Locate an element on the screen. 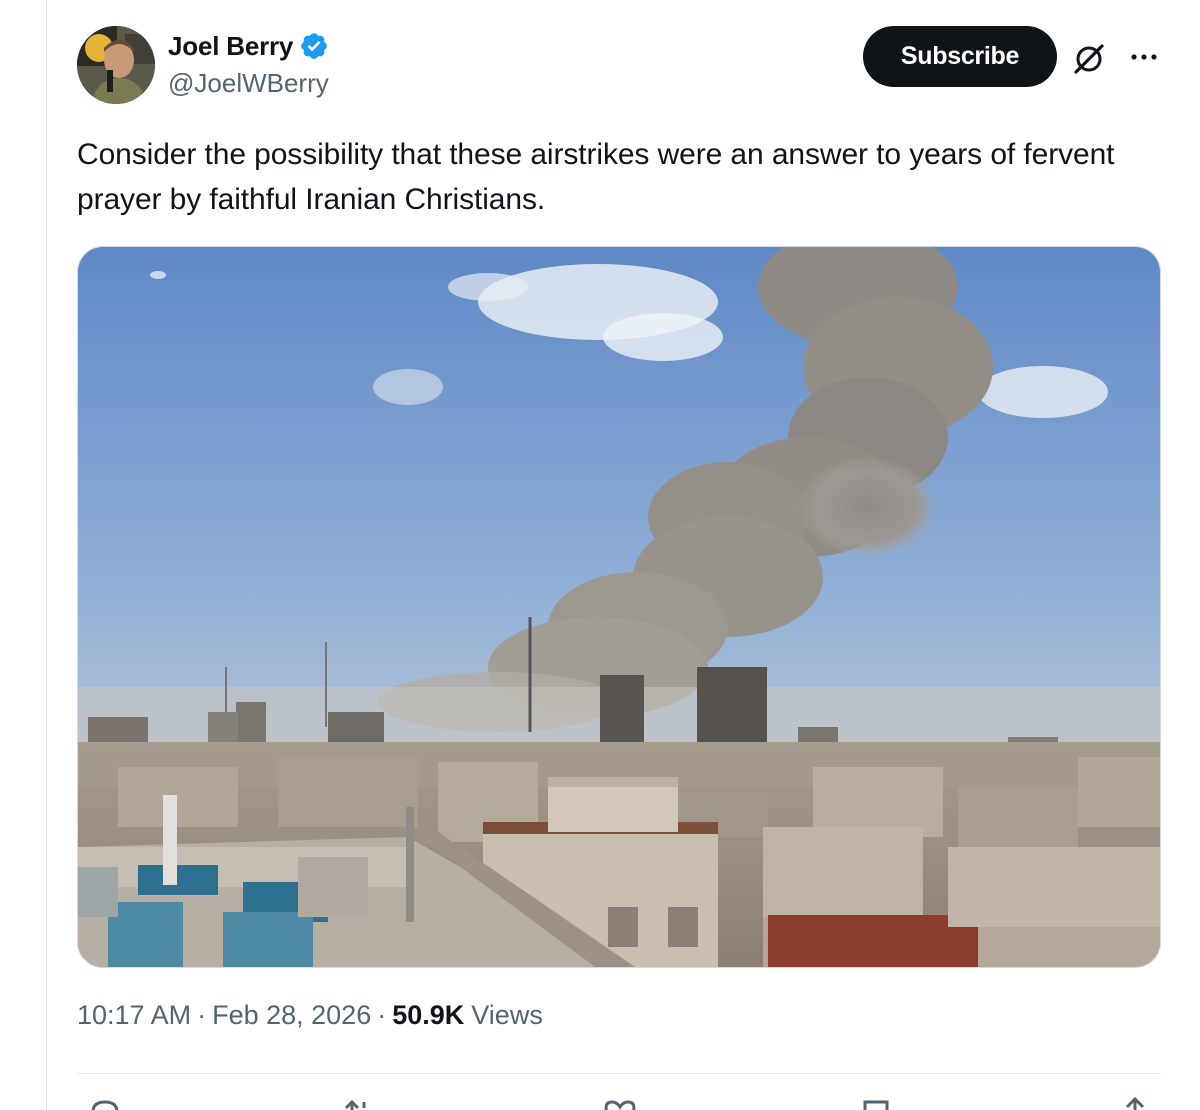  tweet-date: Feb 28, 2026 is located at coordinates (291, 1015).